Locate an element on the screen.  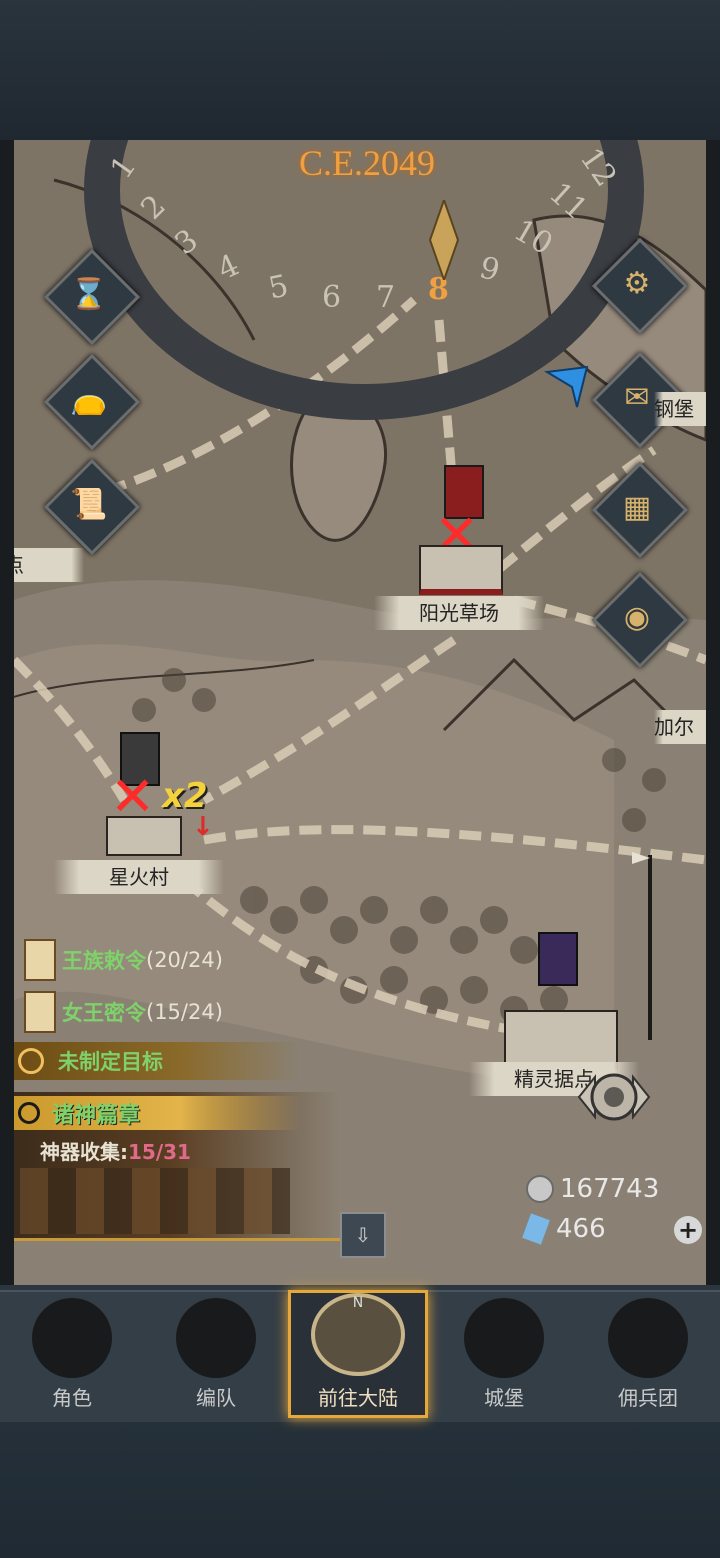
down-arrow-icon: ↓ is located at coordinates (203, 827).